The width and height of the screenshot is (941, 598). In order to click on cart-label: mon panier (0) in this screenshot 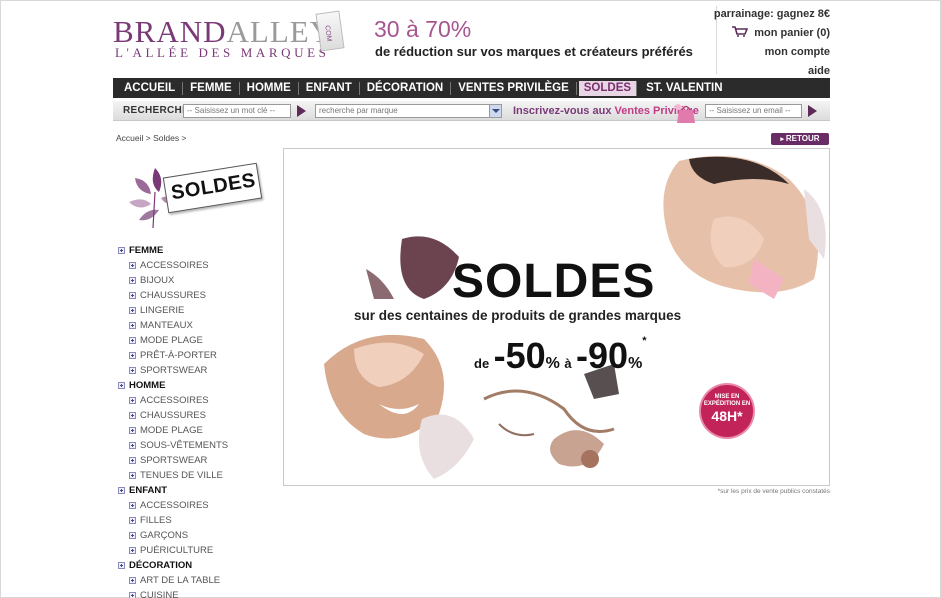, I will do `click(792, 33)`.